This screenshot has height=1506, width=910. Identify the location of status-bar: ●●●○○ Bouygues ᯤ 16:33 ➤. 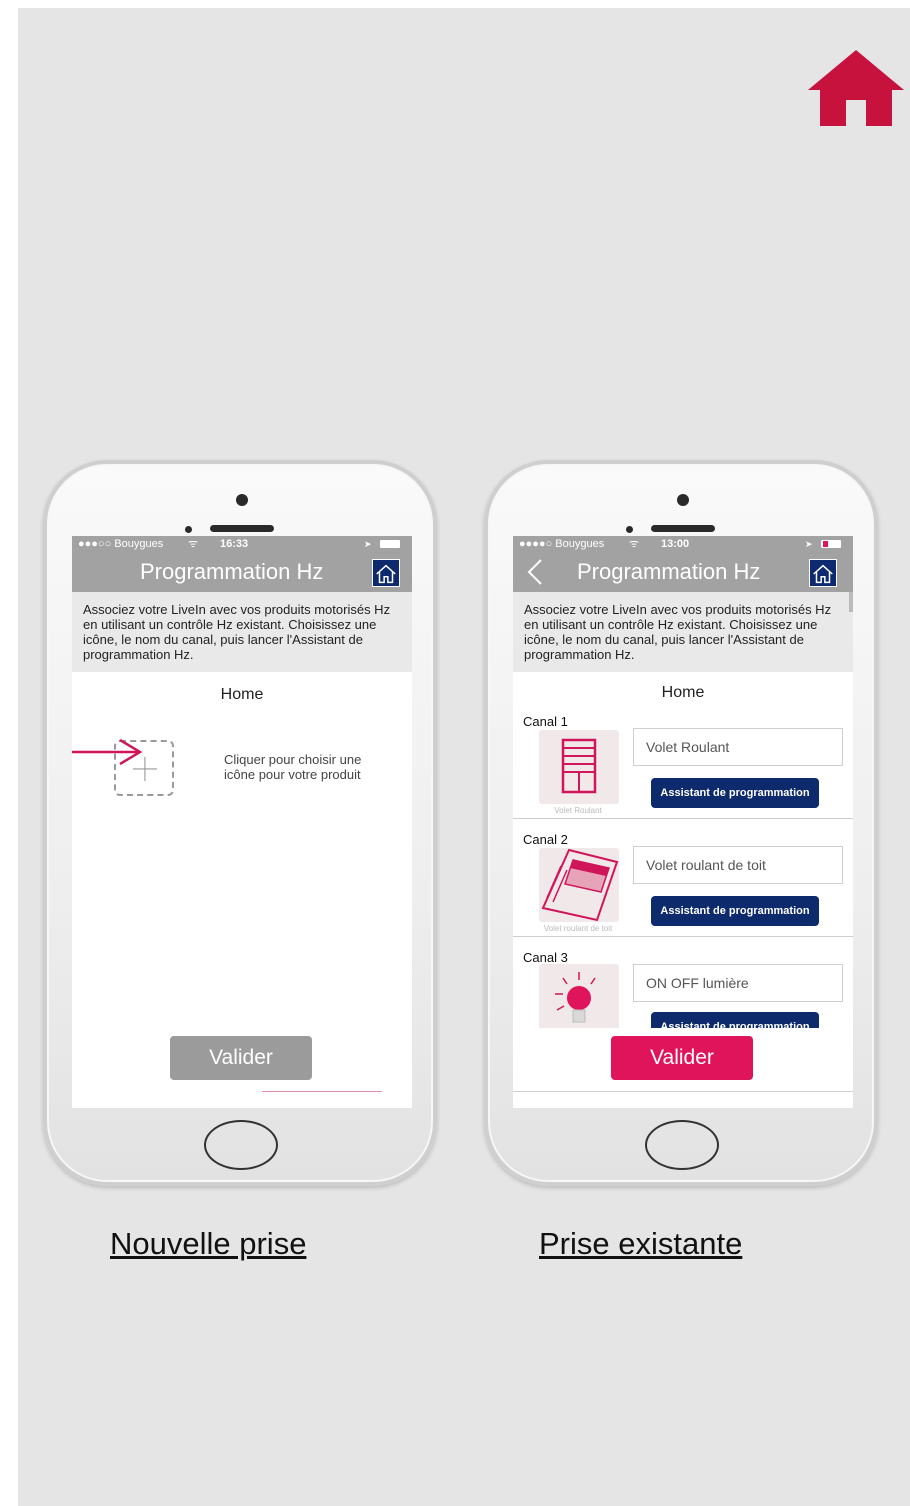
(242, 544).